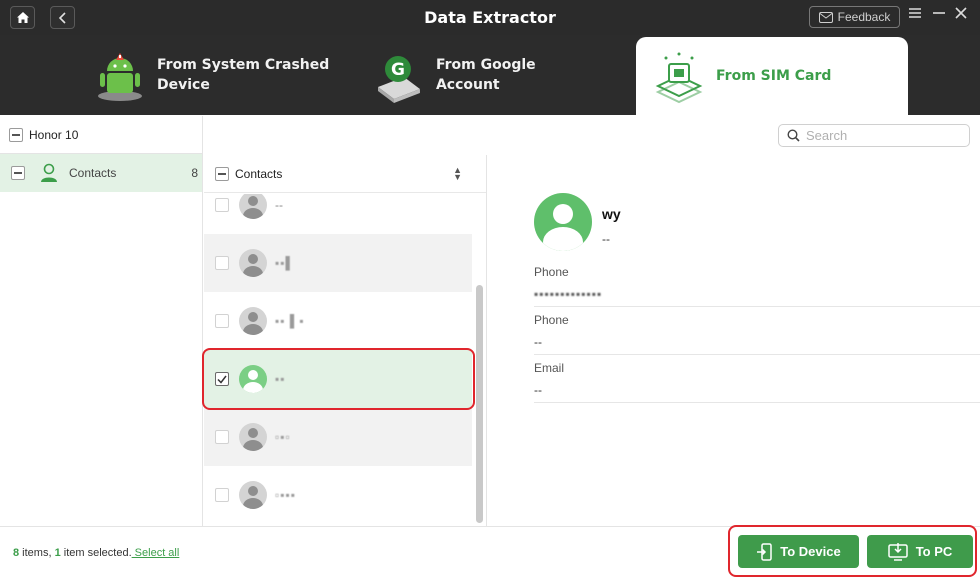  Describe the element at coordinates (679, 78) in the screenshot. I see `sim-card-icon` at that location.